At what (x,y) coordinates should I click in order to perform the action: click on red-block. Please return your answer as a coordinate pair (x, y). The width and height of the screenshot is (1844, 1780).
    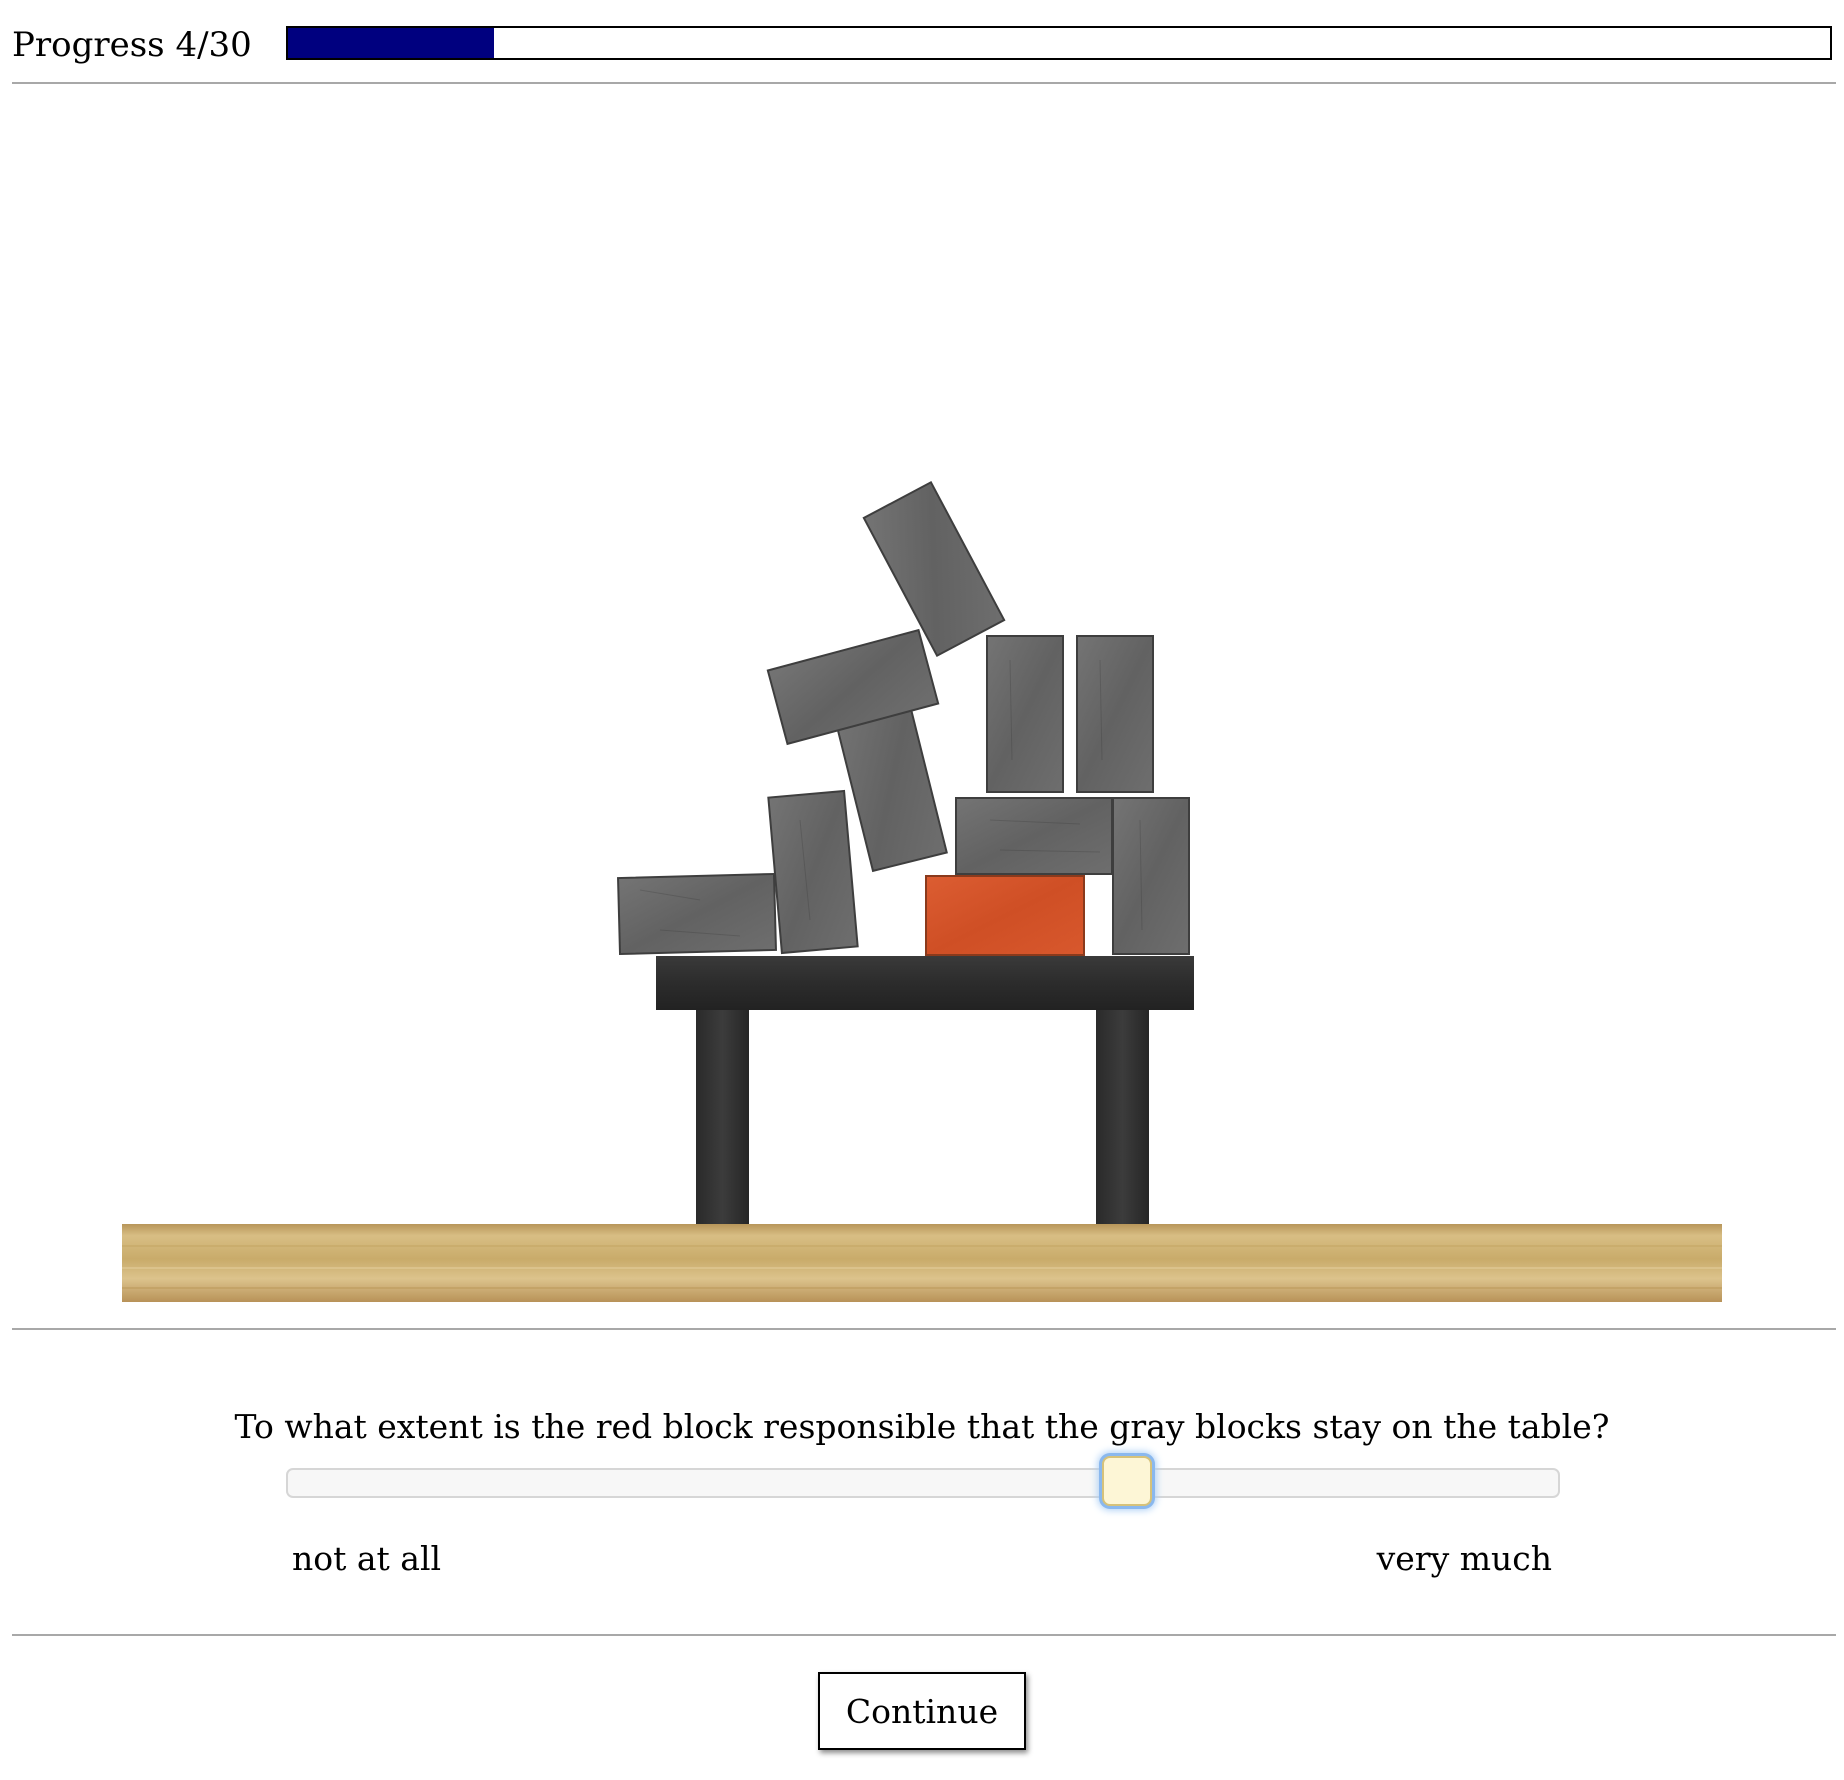
    Looking at the image, I should click on (1005, 915).